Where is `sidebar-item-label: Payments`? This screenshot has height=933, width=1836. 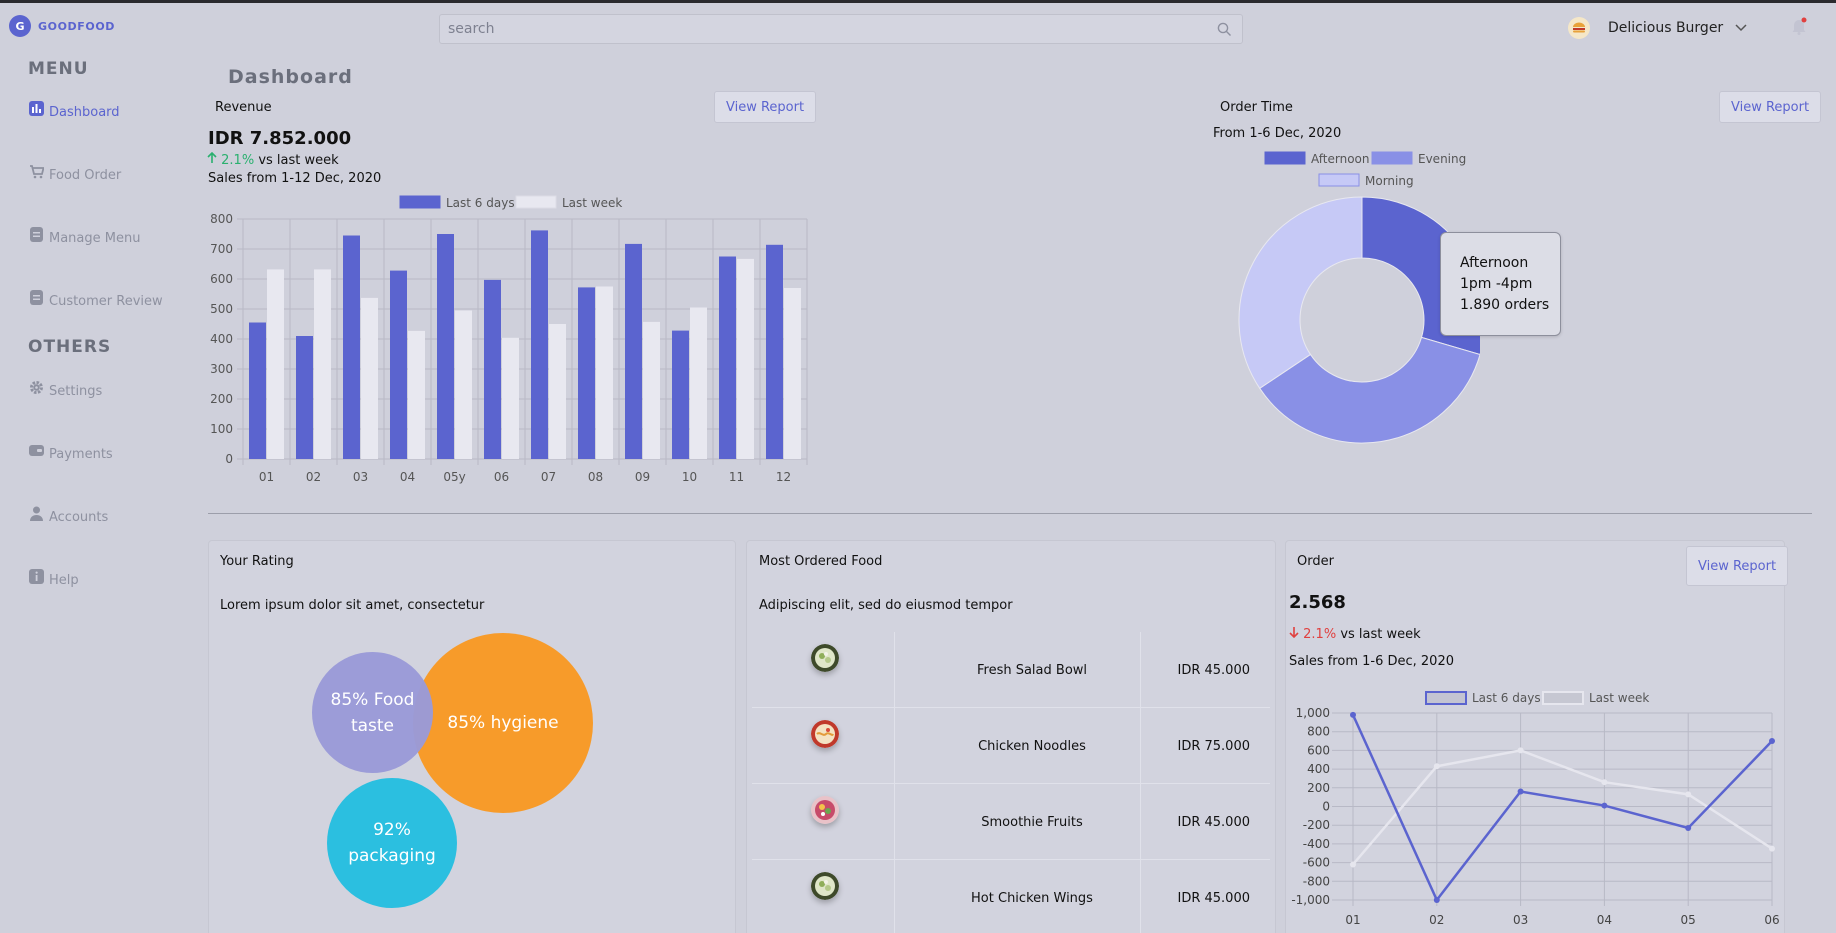 sidebar-item-label: Payments is located at coordinates (81, 454).